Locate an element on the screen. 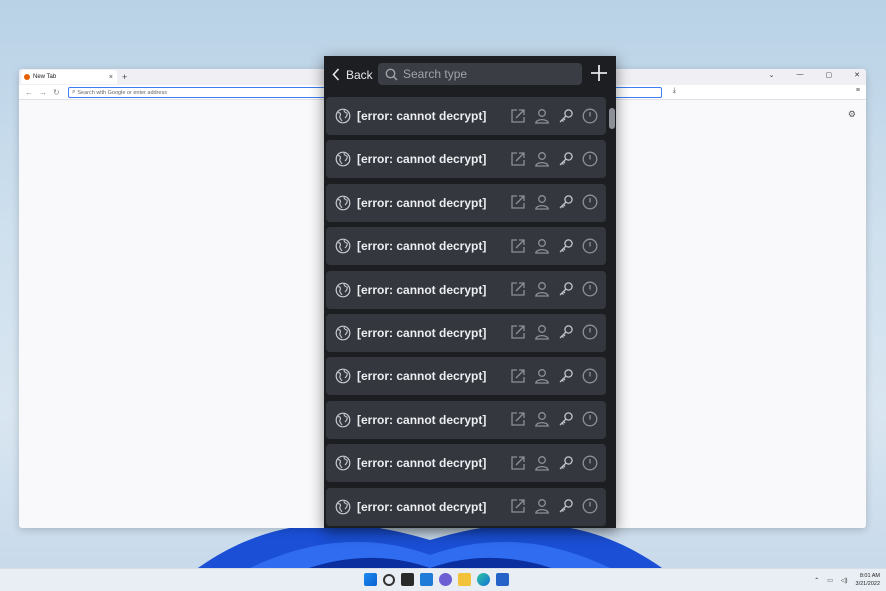  clock-time: 8:01 AM is located at coordinates (869, 576).